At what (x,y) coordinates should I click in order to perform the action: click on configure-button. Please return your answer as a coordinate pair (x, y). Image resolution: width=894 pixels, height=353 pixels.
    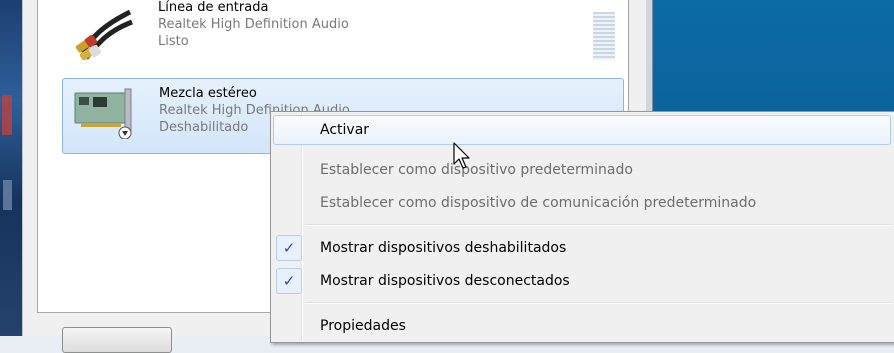
    Looking at the image, I should click on (117, 340).